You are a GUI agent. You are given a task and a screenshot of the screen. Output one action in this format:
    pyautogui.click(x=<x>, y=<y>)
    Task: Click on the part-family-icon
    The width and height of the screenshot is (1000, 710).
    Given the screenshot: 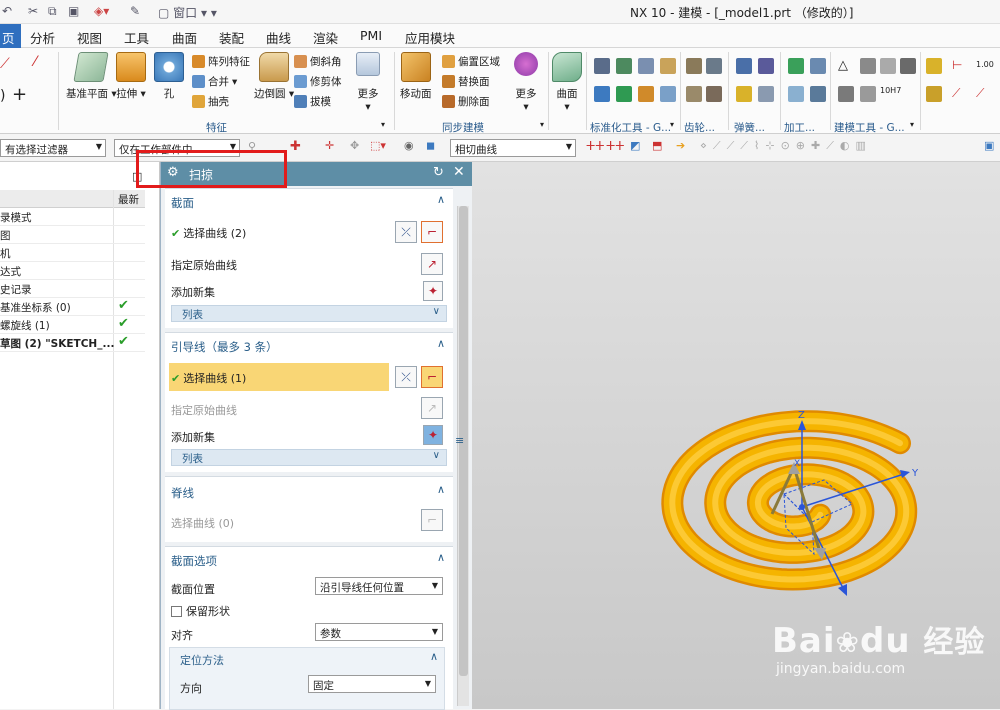 What is the action you would take?
    pyautogui.click(x=934, y=66)
    